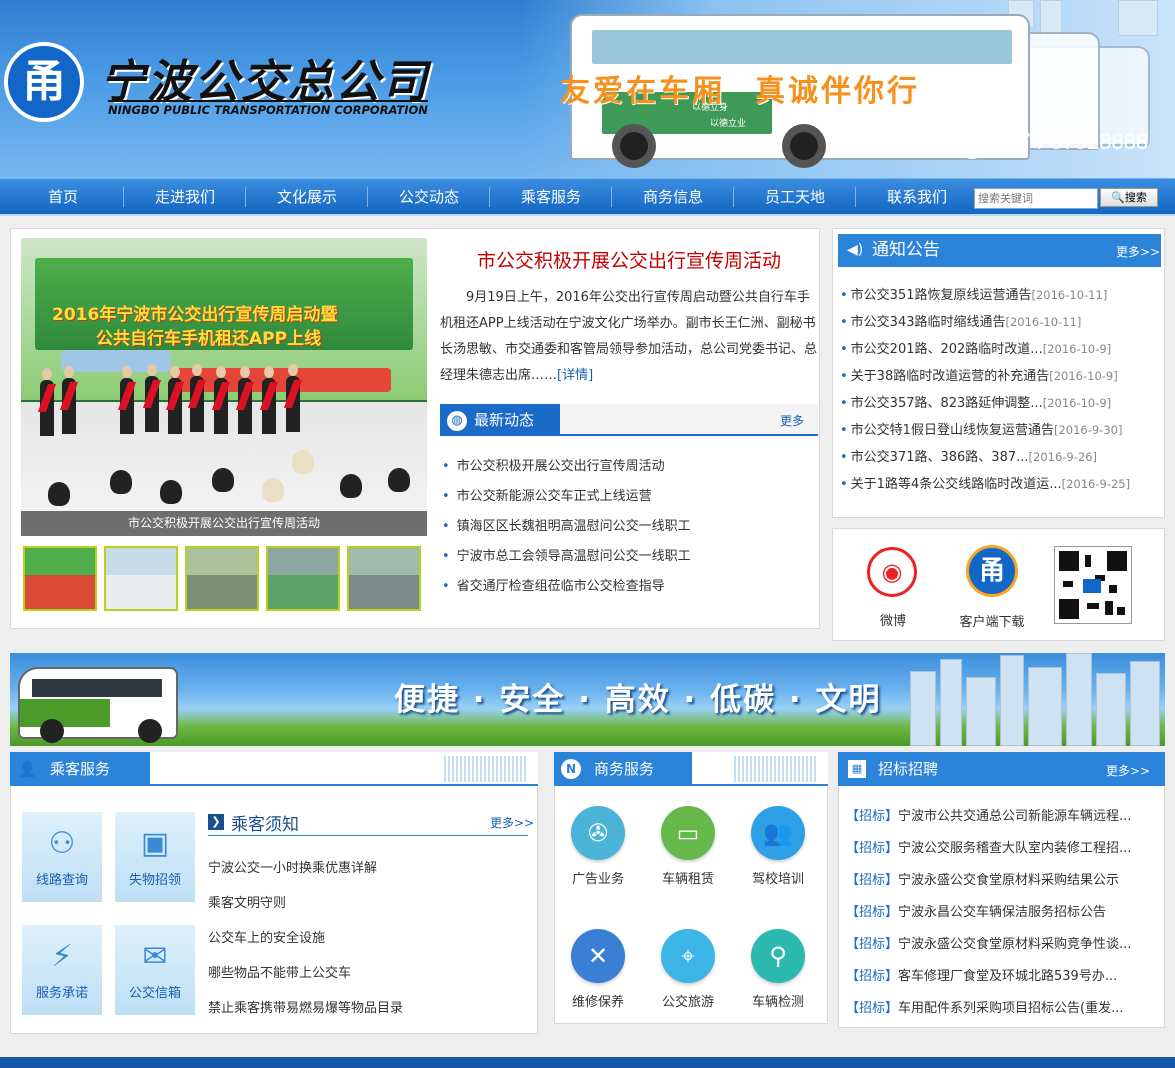  What do you see at coordinates (1036, 198) in the screenshot?
I see `search-input` at bounding box center [1036, 198].